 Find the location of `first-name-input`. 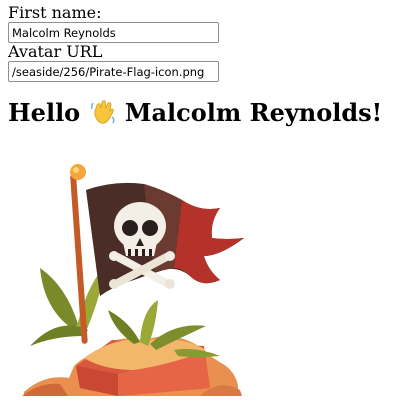

first-name-input is located at coordinates (113, 32).